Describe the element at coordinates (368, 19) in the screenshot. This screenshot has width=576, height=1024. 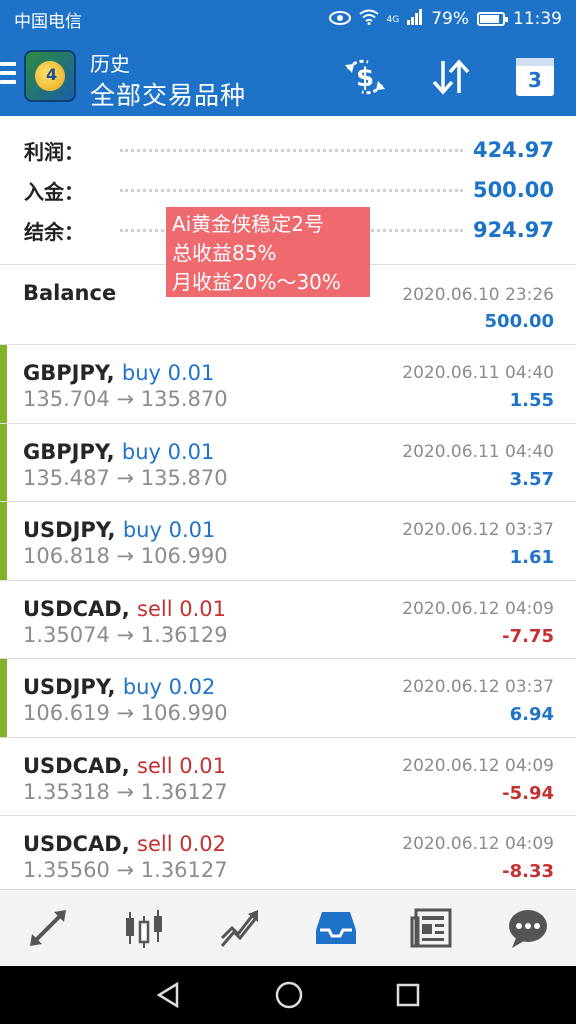
I see `wifi-icon` at that location.